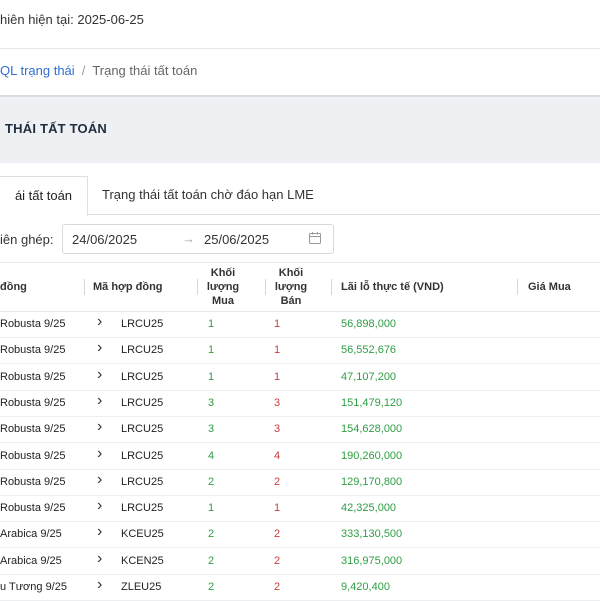  What do you see at coordinates (128, 287) in the screenshot?
I see `column-header-contract-code: Mã hợp đồng` at bounding box center [128, 287].